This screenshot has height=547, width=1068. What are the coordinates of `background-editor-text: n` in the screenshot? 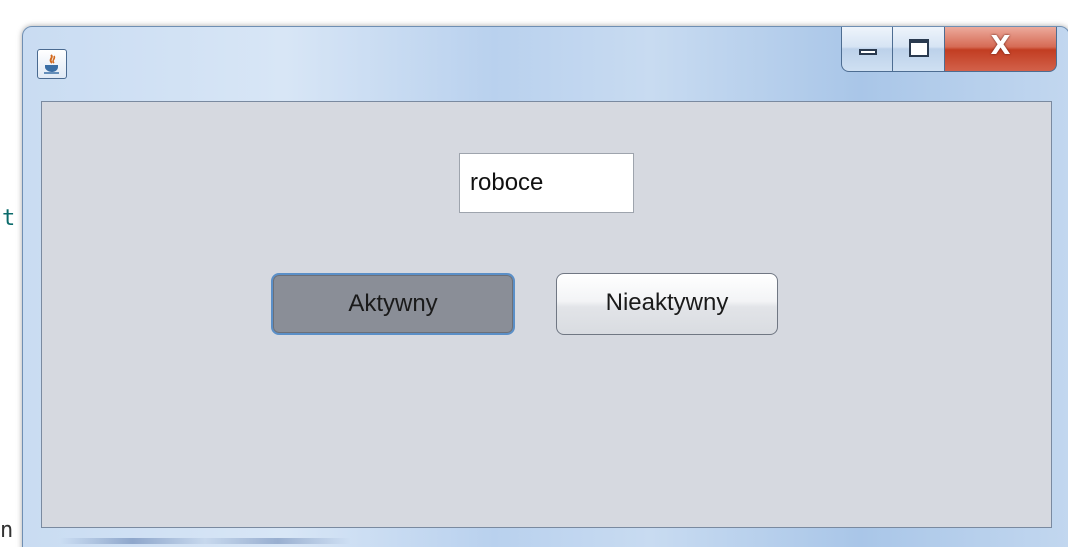 It's located at (7, 530).